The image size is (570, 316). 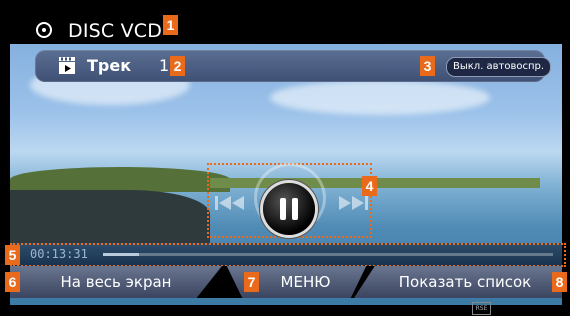 I want to click on track-number: 1, so click(x=164, y=65).